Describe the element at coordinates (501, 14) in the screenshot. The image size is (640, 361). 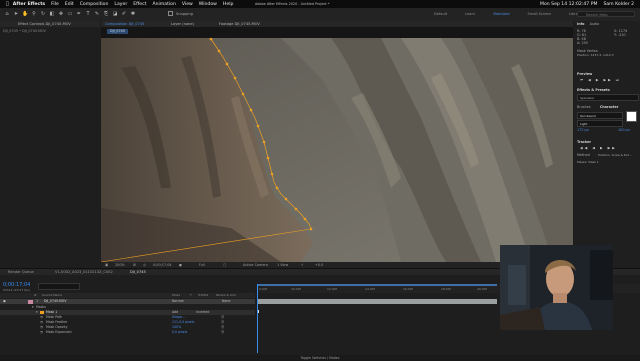
I see `workspace-standard: Standard` at that location.